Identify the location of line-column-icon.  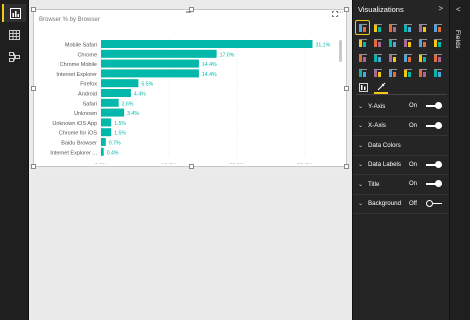
(407, 42).